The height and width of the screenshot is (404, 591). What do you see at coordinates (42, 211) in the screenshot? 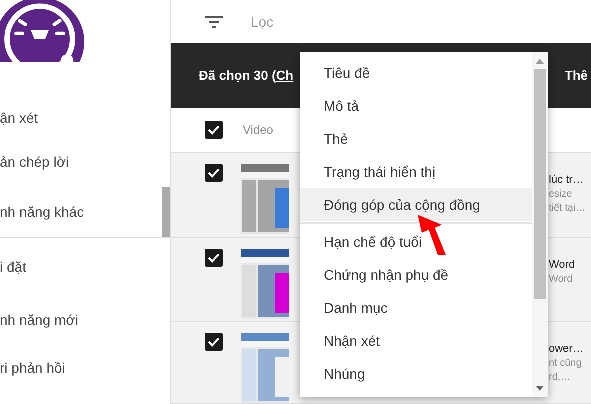
I see `sidebar-item: nh năng khác` at bounding box center [42, 211].